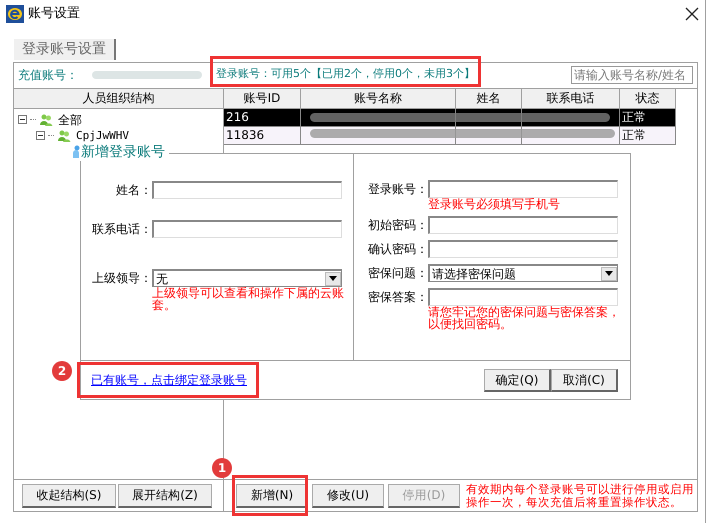 This screenshot has width=710, height=523. What do you see at coordinates (162, 278) in the screenshot?
I see `dropdown-value: 无` at bounding box center [162, 278].